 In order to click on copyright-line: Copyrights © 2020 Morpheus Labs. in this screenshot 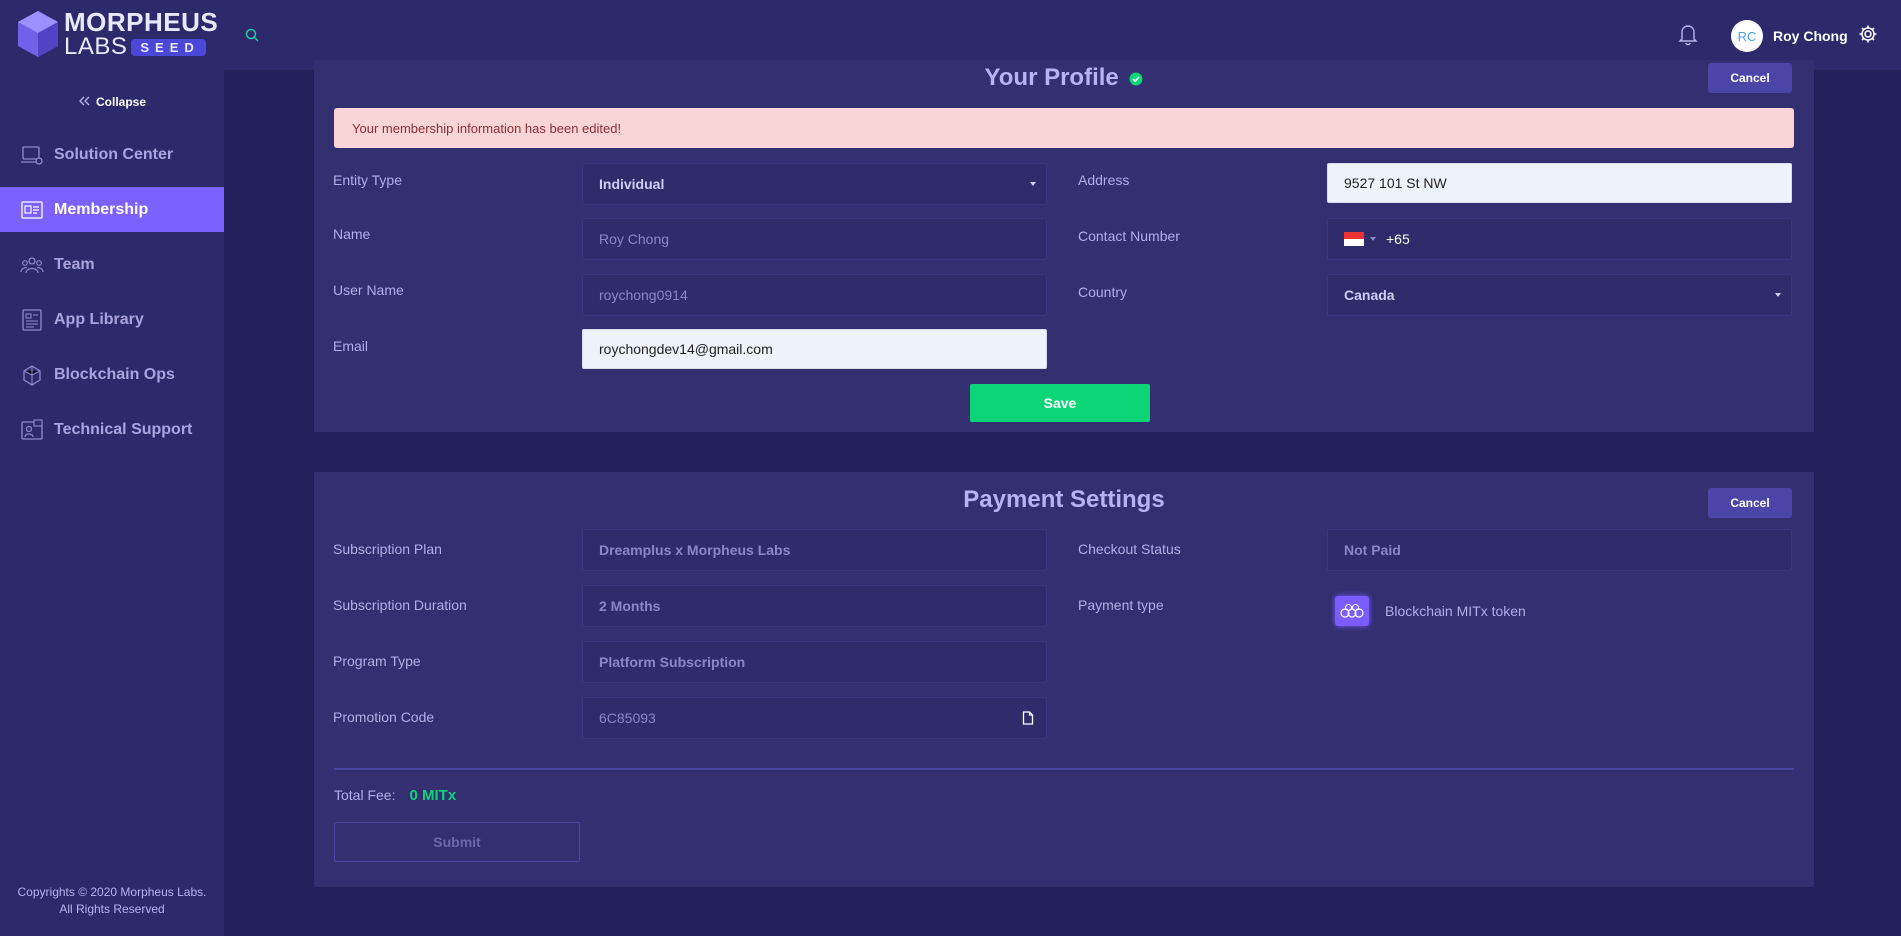, I will do `click(112, 892)`.